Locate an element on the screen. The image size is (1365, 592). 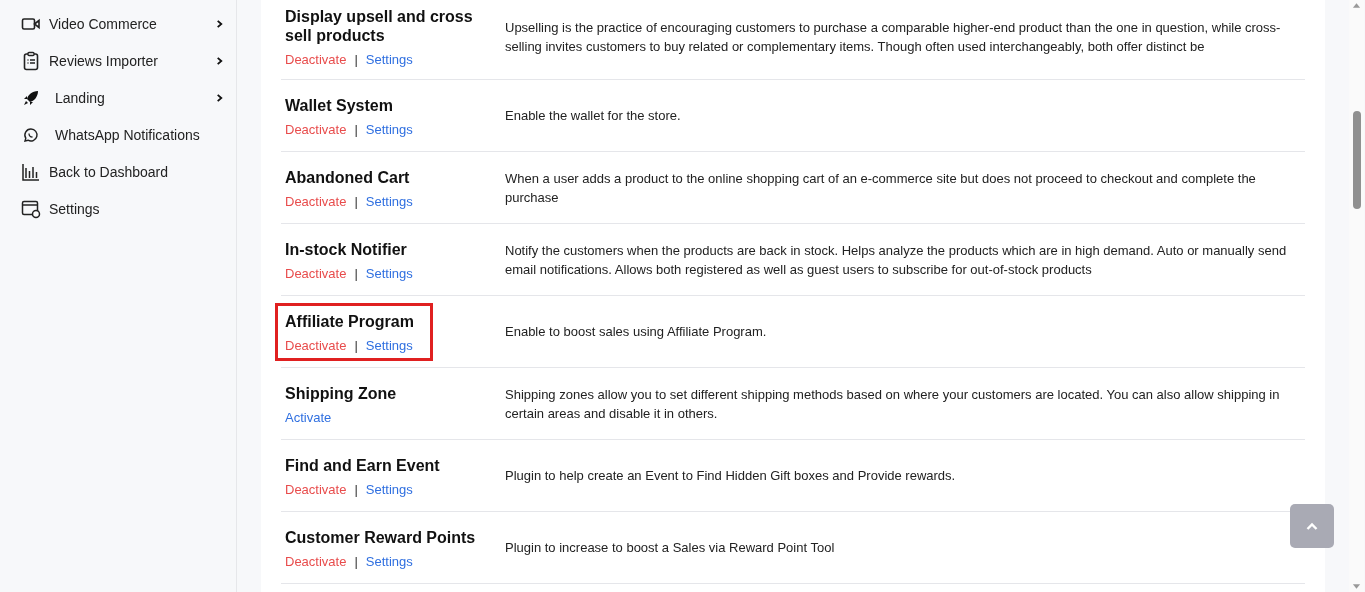
sidebar-item: Reviews Importer is located at coordinates (118, 60).